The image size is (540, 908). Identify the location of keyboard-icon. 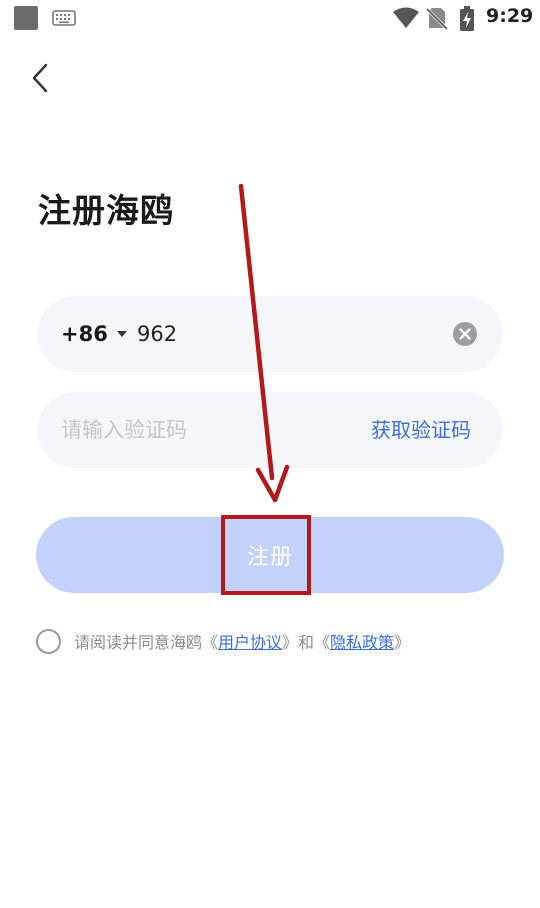
(64, 18).